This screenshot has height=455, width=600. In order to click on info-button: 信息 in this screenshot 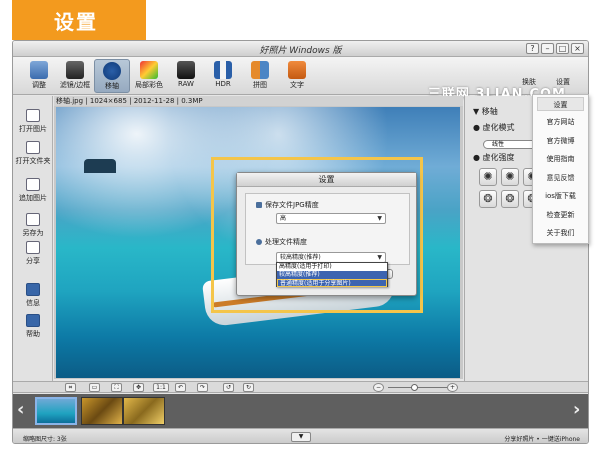, I will do `click(33, 295)`.